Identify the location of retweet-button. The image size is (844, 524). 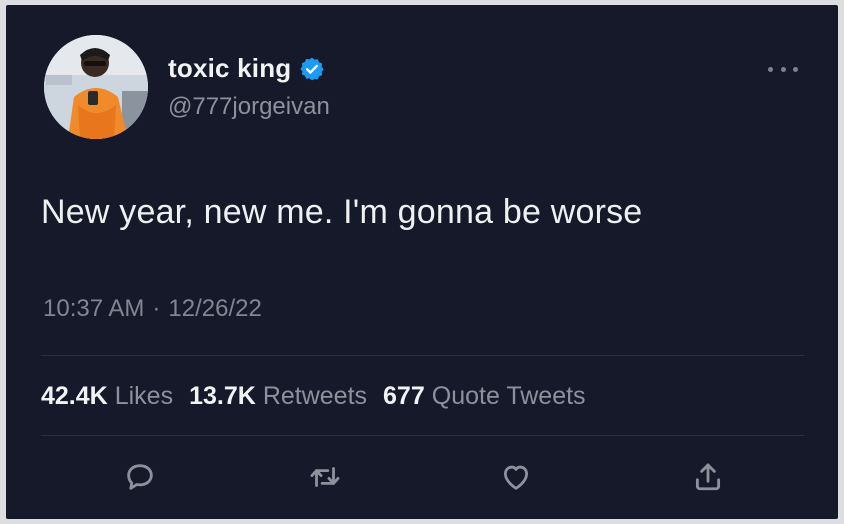
(325, 477).